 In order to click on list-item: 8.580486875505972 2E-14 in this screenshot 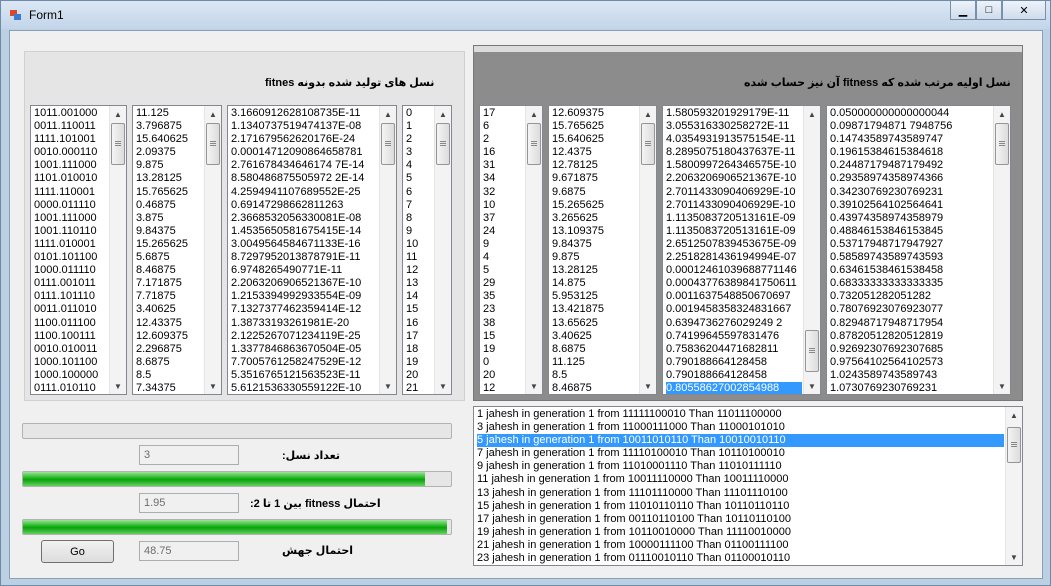, I will do `click(304, 178)`.